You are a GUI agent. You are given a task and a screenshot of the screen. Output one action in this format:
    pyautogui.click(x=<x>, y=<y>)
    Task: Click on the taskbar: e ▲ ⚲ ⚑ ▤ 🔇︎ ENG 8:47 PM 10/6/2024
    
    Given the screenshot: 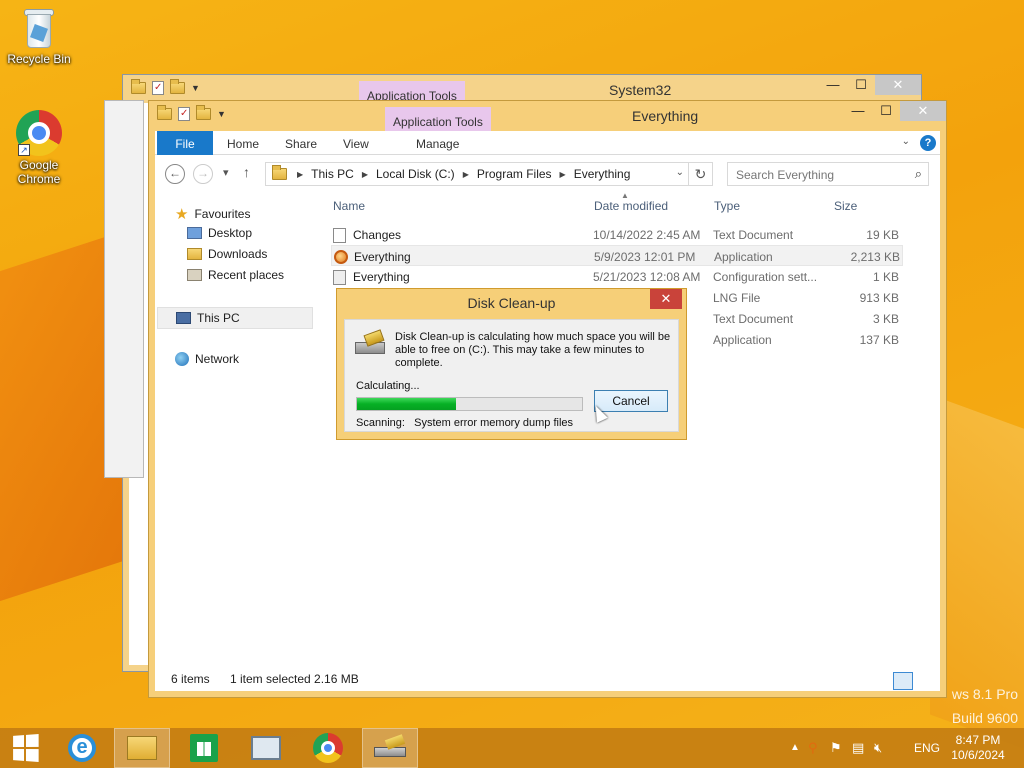 What is the action you would take?
    pyautogui.click(x=512, y=748)
    